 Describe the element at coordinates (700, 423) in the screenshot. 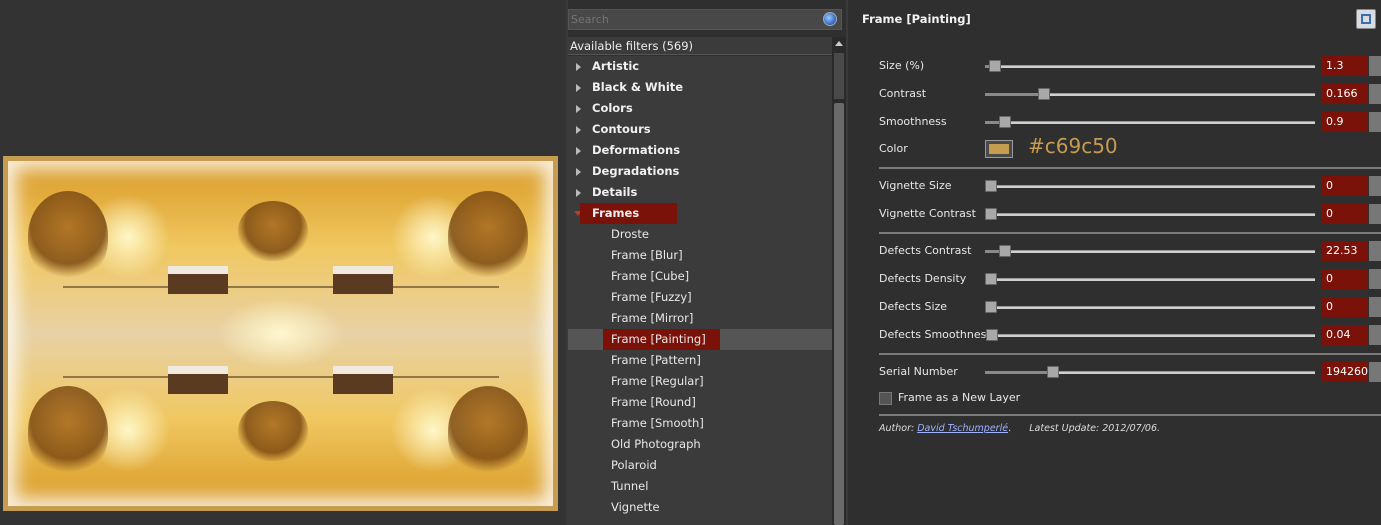

I see `filter-item-frame-smooth: Frame [Smooth]` at that location.